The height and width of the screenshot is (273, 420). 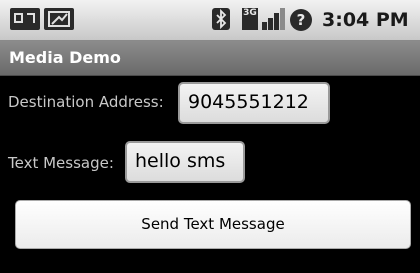 What do you see at coordinates (274, 19) in the screenshot?
I see `signal-strength-icon` at bounding box center [274, 19].